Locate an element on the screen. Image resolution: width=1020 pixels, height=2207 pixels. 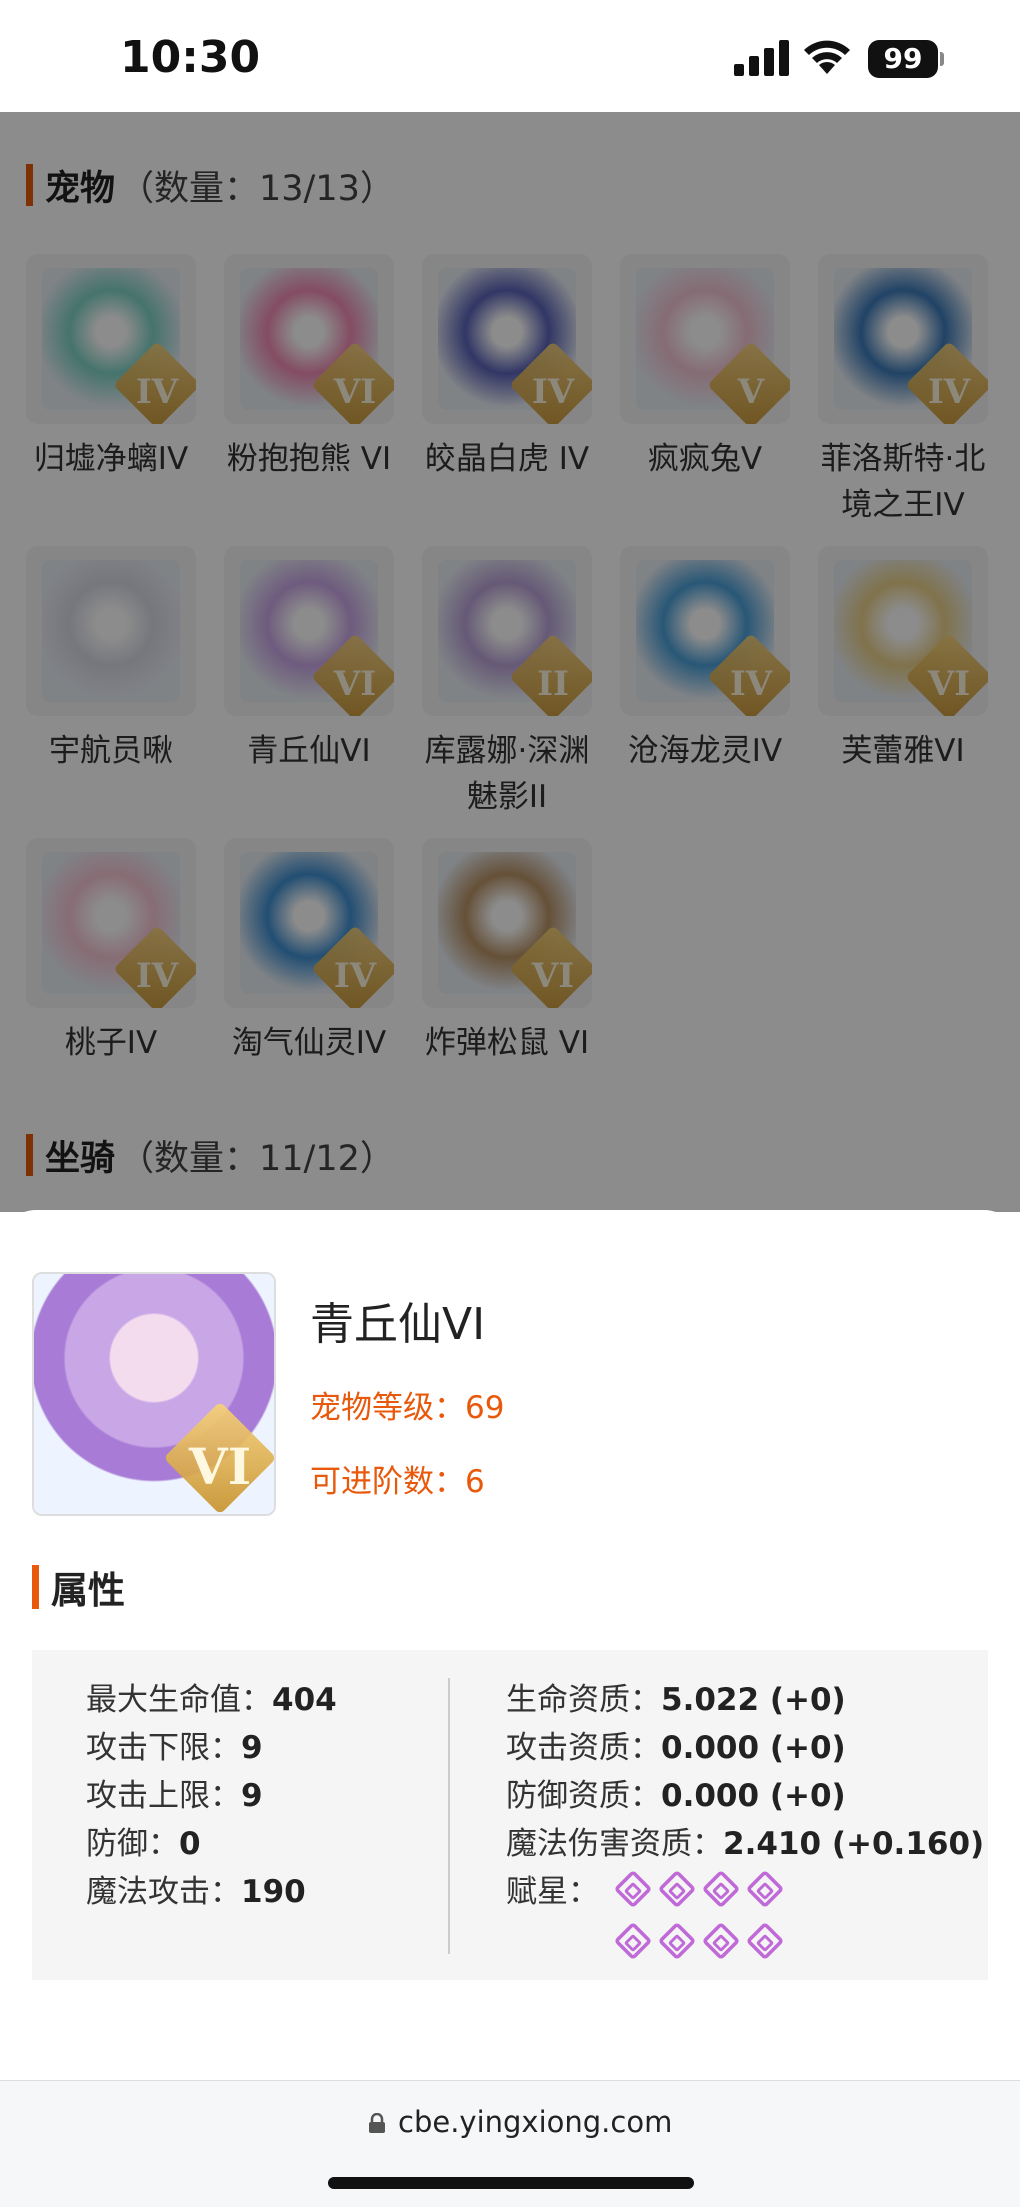
stat-label: 生命资质： is located at coordinates (583, 1700).